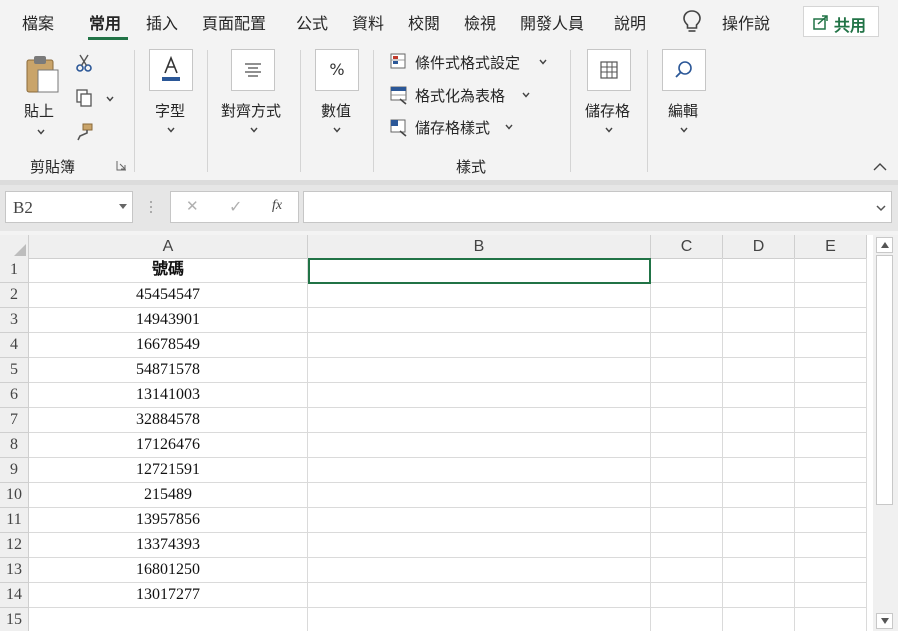 Image resolution: width=898 pixels, height=631 pixels. I want to click on cell-d12, so click(759, 545).